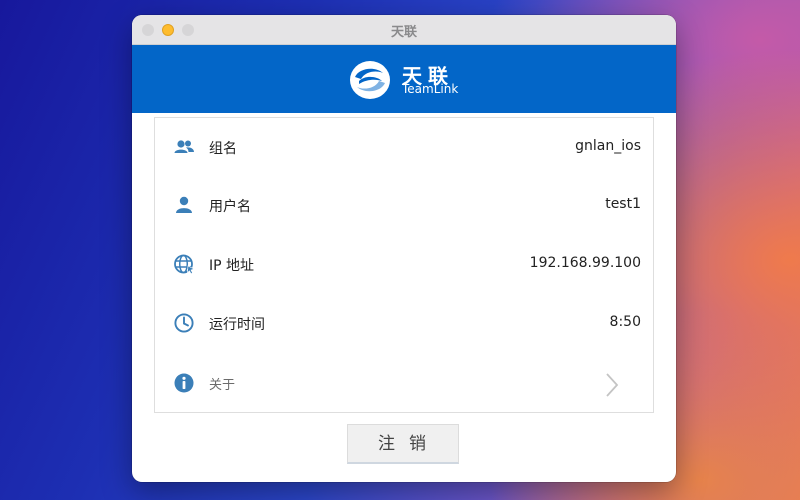 Image resolution: width=800 pixels, height=500 pixels. I want to click on chevron-right-icon, so click(612, 385).